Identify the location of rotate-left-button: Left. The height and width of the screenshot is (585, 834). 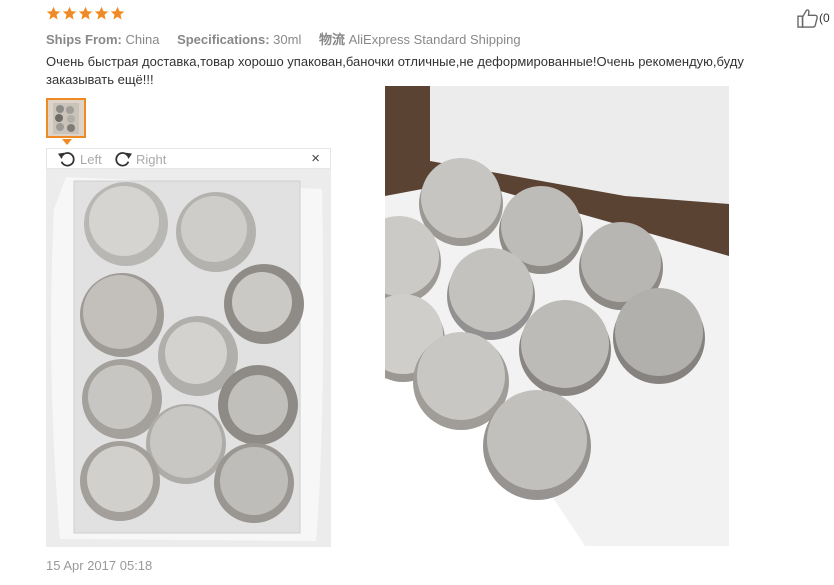
(79, 159).